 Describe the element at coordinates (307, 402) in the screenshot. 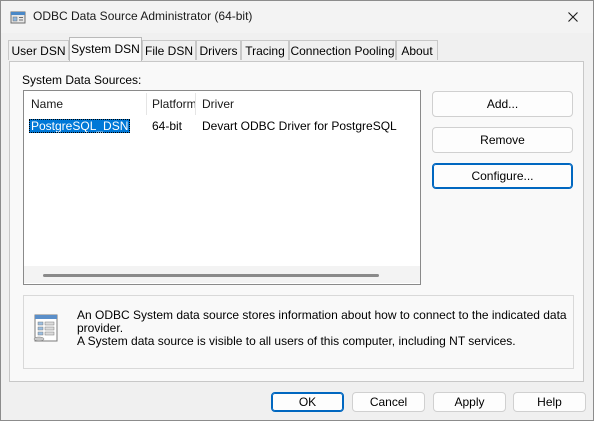

I see `ok-button: OK` at that location.